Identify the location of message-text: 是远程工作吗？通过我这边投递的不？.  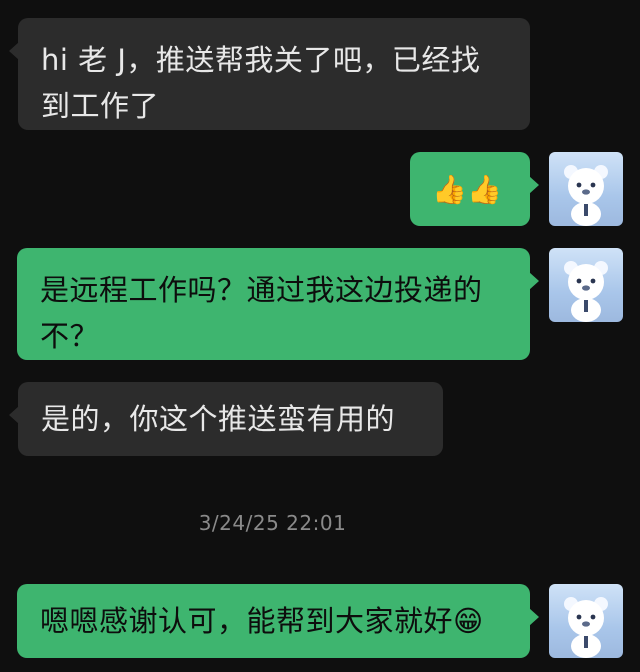
(261, 313).